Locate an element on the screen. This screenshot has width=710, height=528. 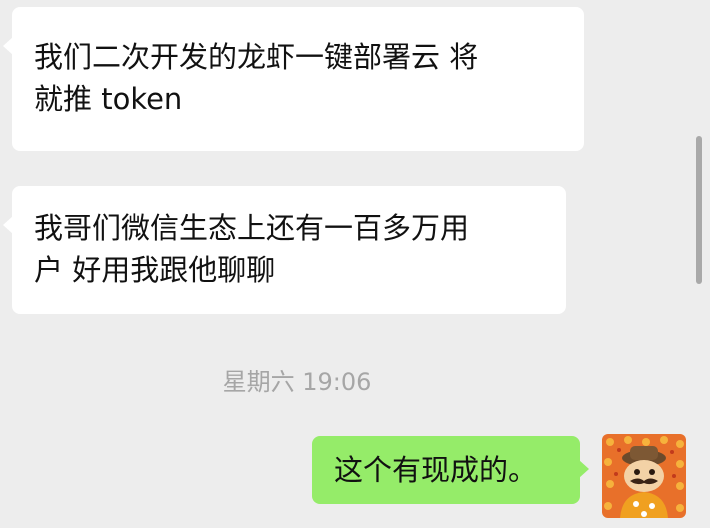
message-line: 户 好用我跟他聊聊 is located at coordinates (155, 270).